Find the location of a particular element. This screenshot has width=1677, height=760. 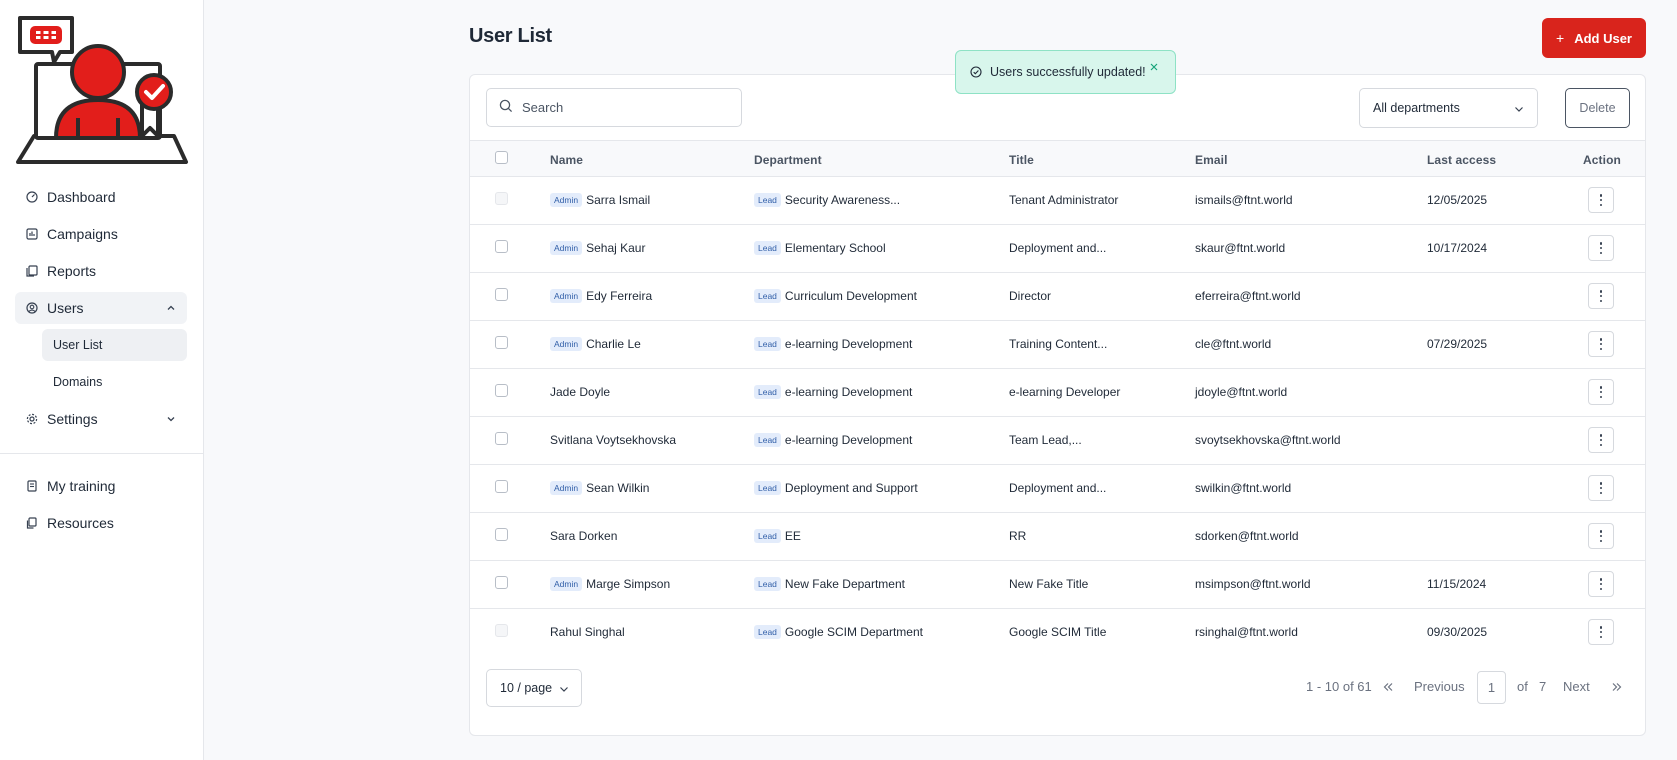

email-cell: cle@ftnt.world is located at coordinates (1233, 344).